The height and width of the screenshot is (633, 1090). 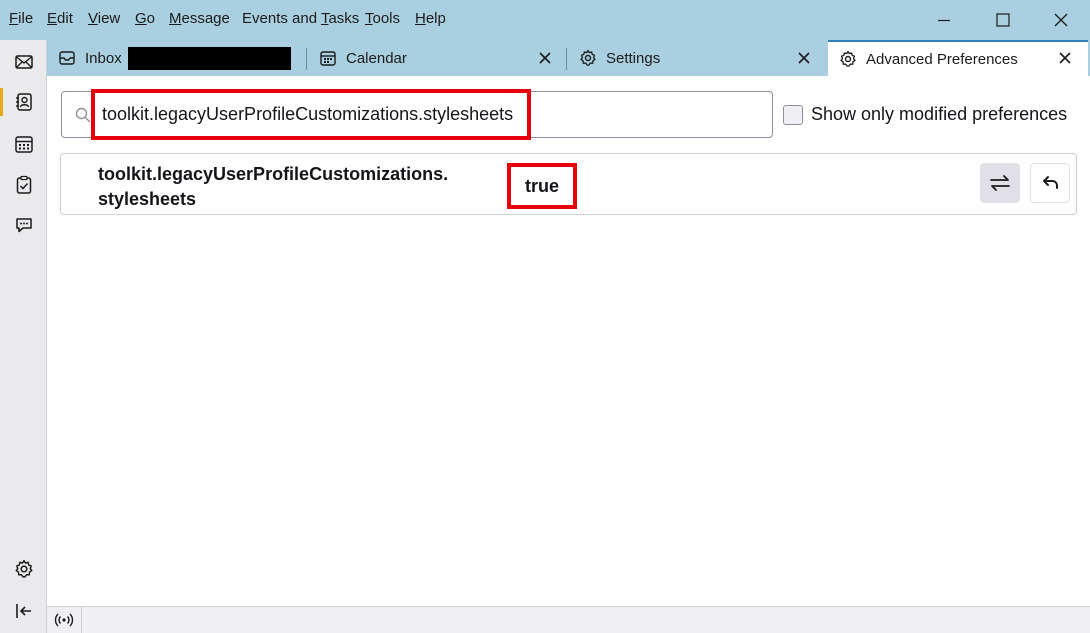 I want to click on tab-inbox: Inbox, so click(x=182, y=58).